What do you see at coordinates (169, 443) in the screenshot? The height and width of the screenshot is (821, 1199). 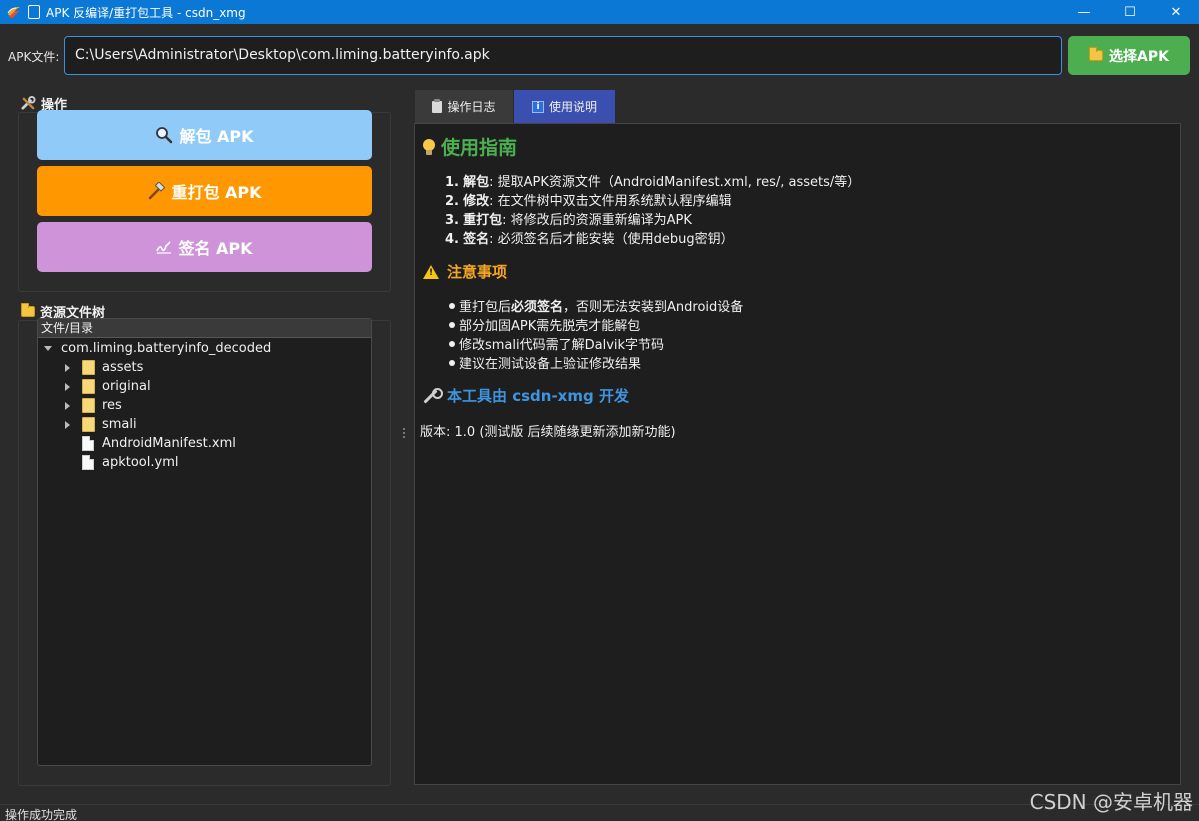 I see `tree-item-label: AndroidManifest.xml` at bounding box center [169, 443].